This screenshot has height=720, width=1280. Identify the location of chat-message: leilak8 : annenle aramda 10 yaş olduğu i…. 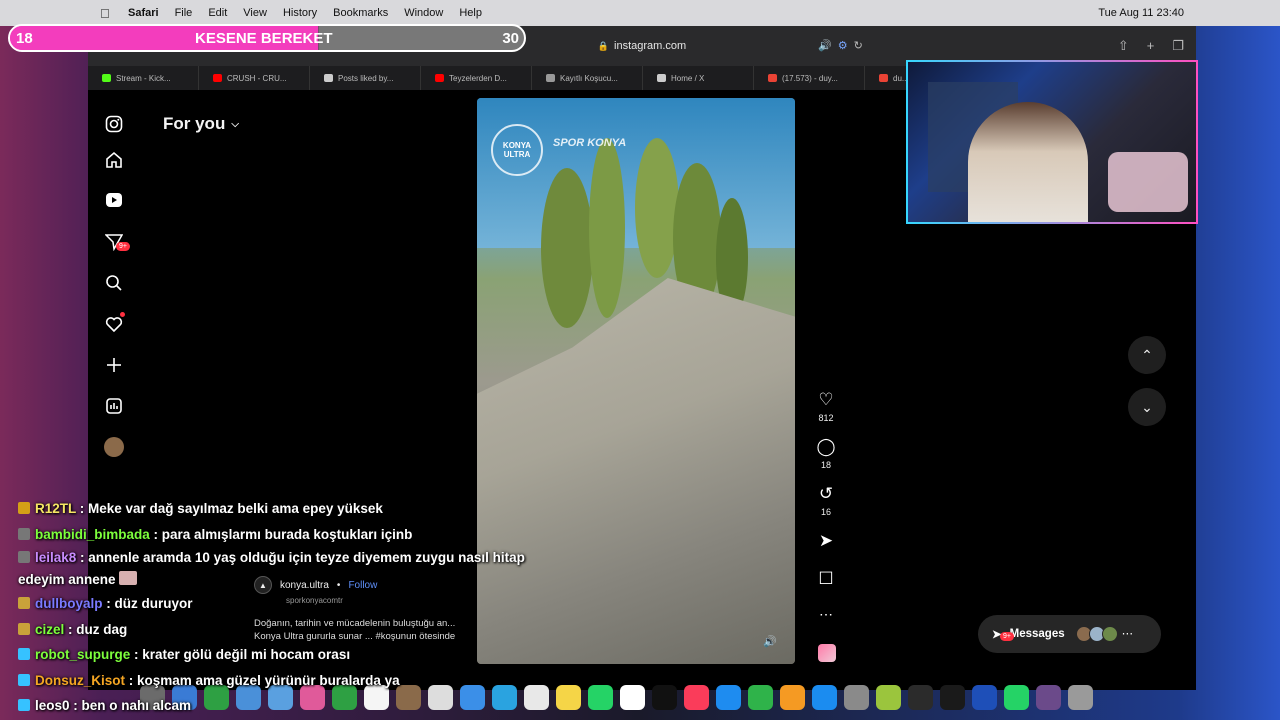
(271, 568).